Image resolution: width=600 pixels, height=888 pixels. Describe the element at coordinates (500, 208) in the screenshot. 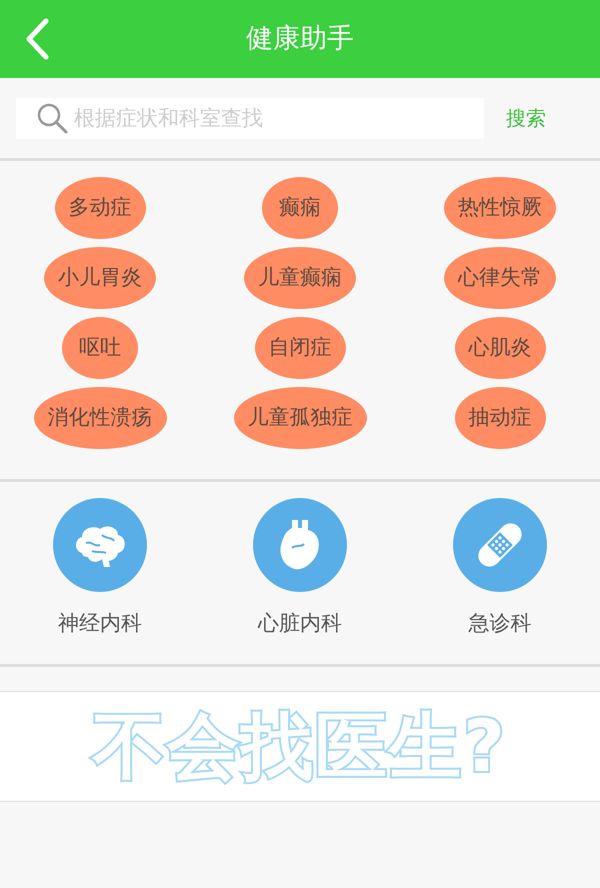

I see `symptom-tag: 热性惊厥` at that location.